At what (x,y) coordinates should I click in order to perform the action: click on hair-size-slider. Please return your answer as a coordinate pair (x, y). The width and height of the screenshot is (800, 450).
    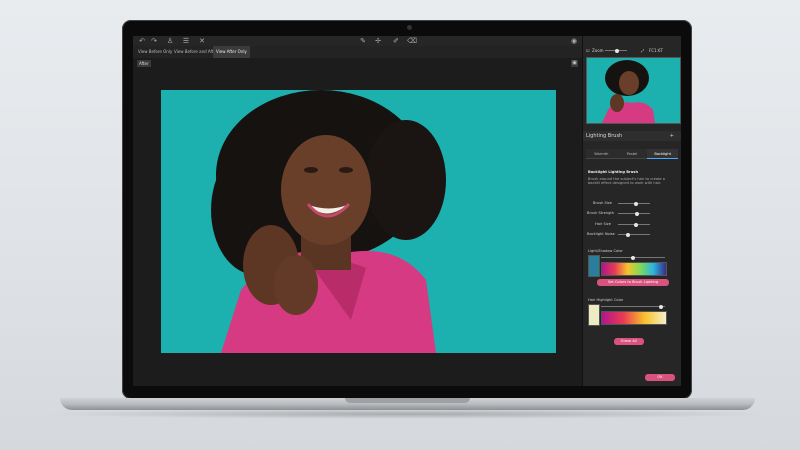
    Looking at the image, I should click on (634, 224).